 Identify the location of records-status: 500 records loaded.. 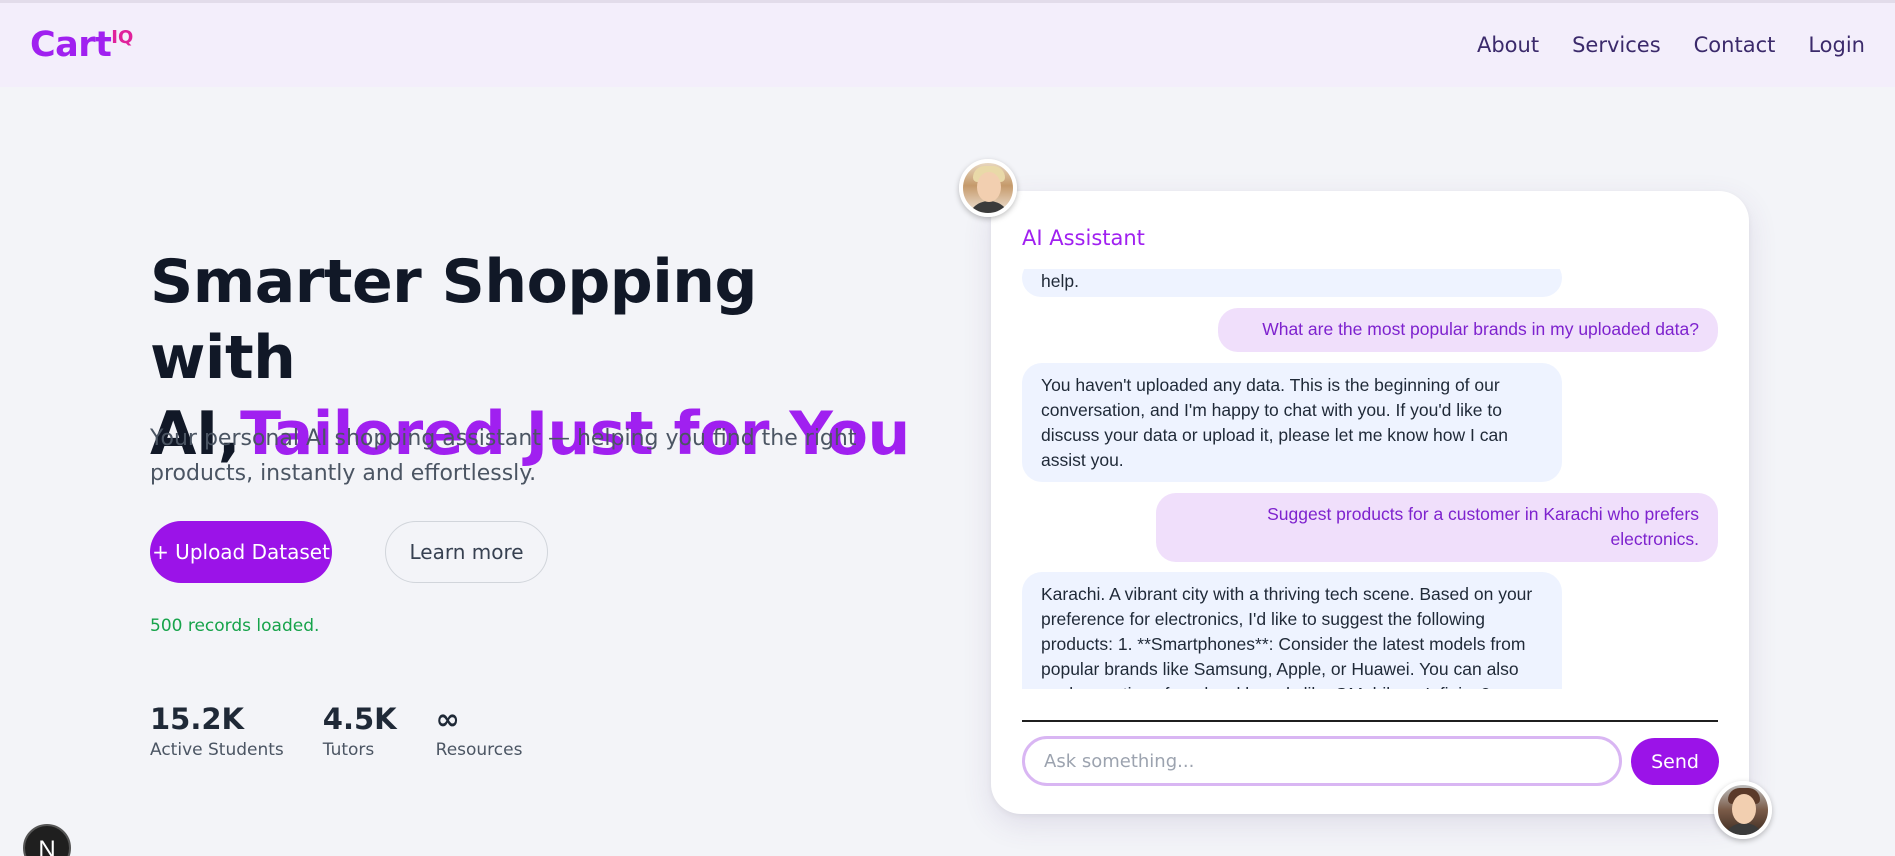
(235, 626).